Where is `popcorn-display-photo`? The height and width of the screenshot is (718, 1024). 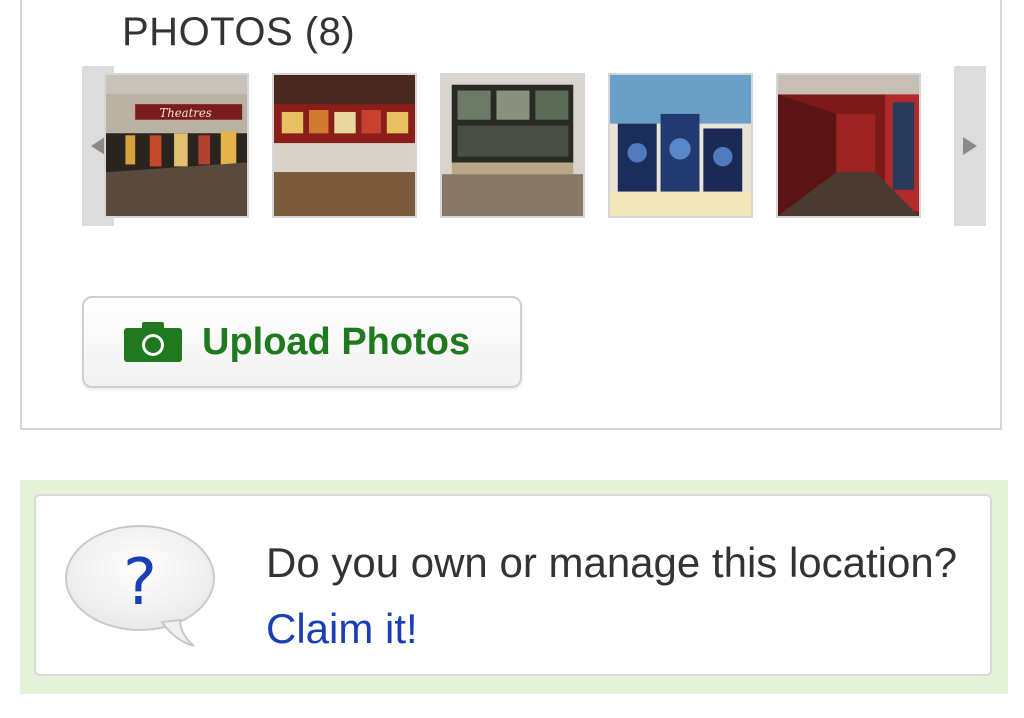 popcorn-display-photo is located at coordinates (680, 145).